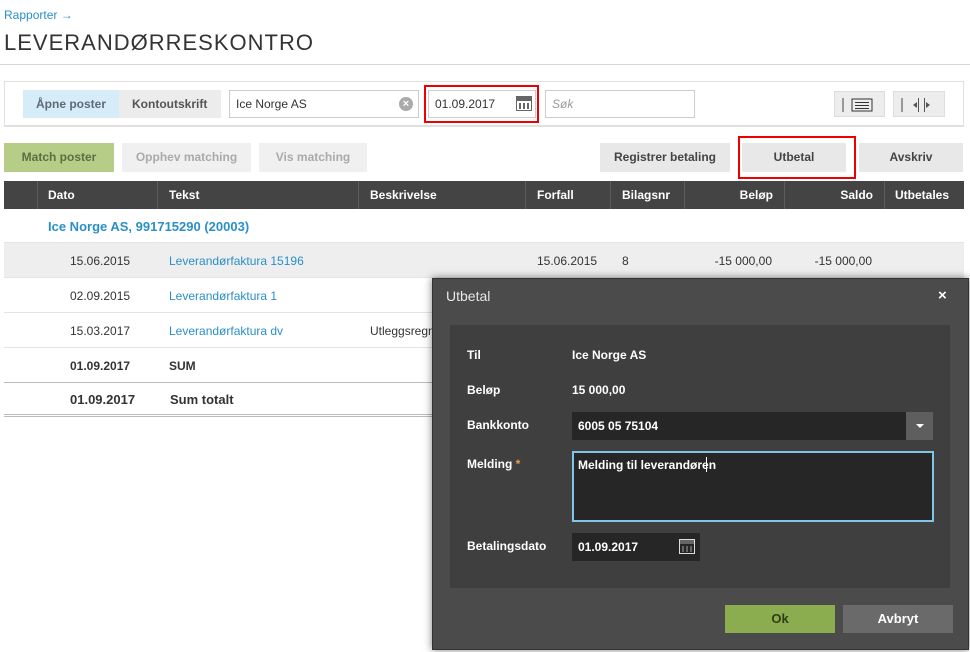 Image resolution: width=970 pixels, height=652 pixels. What do you see at coordinates (485, 64) in the screenshot?
I see `title-divider` at bounding box center [485, 64].